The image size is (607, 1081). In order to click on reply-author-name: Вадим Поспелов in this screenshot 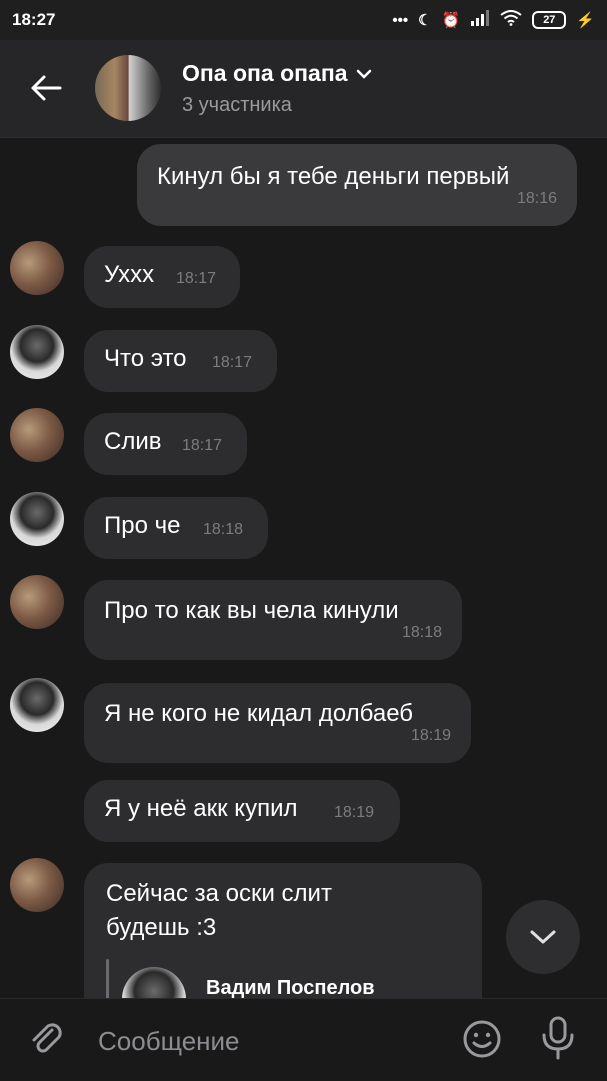, I will do `click(290, 987)`.